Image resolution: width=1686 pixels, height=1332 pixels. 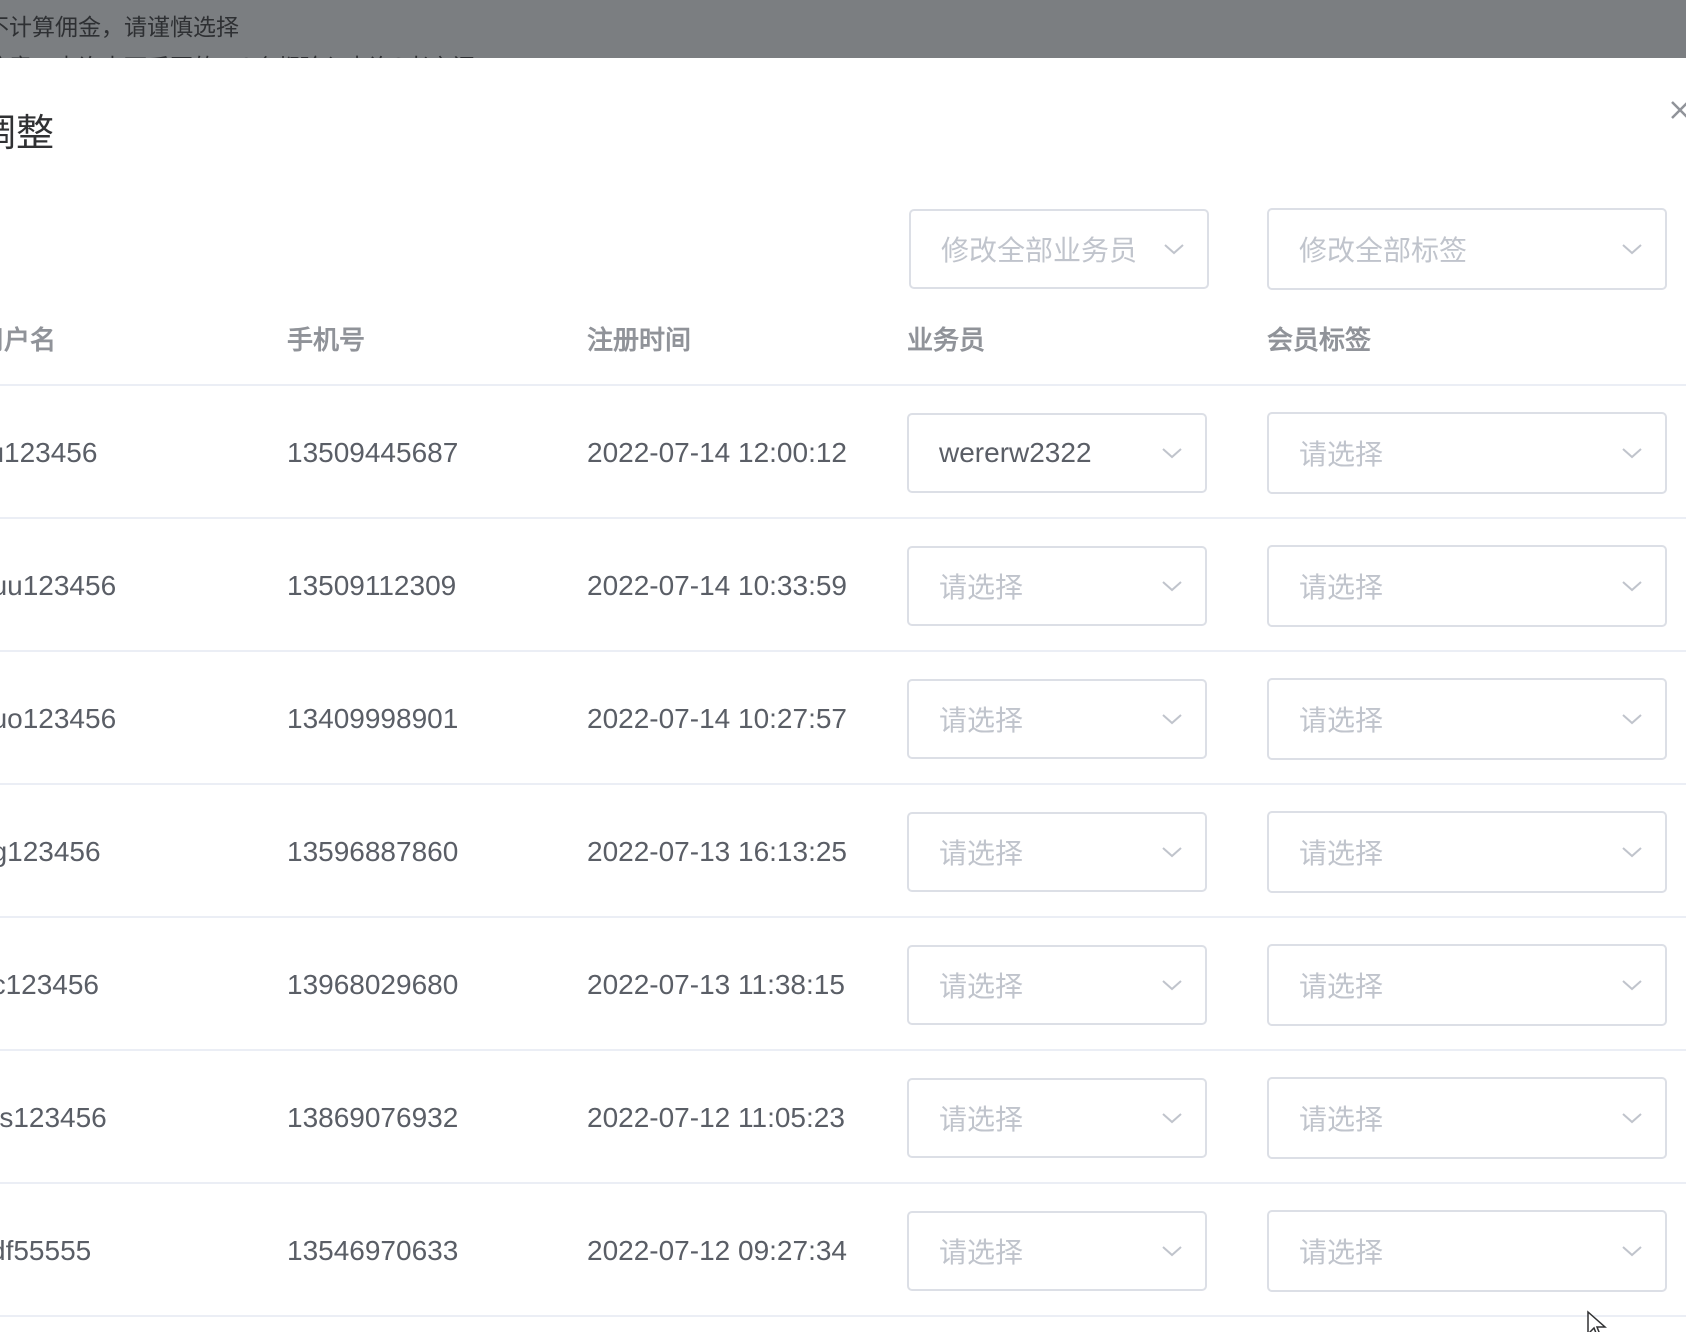 I want to click on cell-username: ng123456, so click(x=50, y=851).